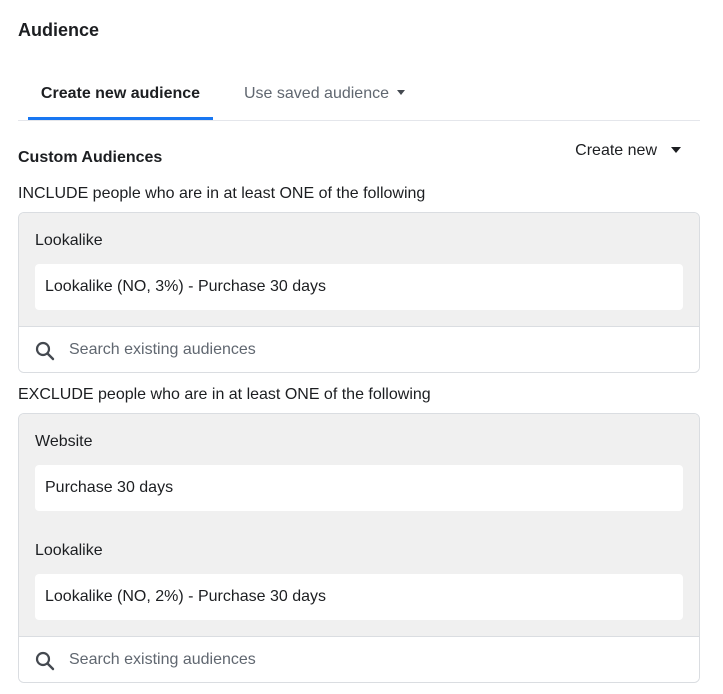 Image resolution: width=723 pixels, height=694 pixels. I want to click on create-new-dropdown-button: Create new, so click(628, 151).